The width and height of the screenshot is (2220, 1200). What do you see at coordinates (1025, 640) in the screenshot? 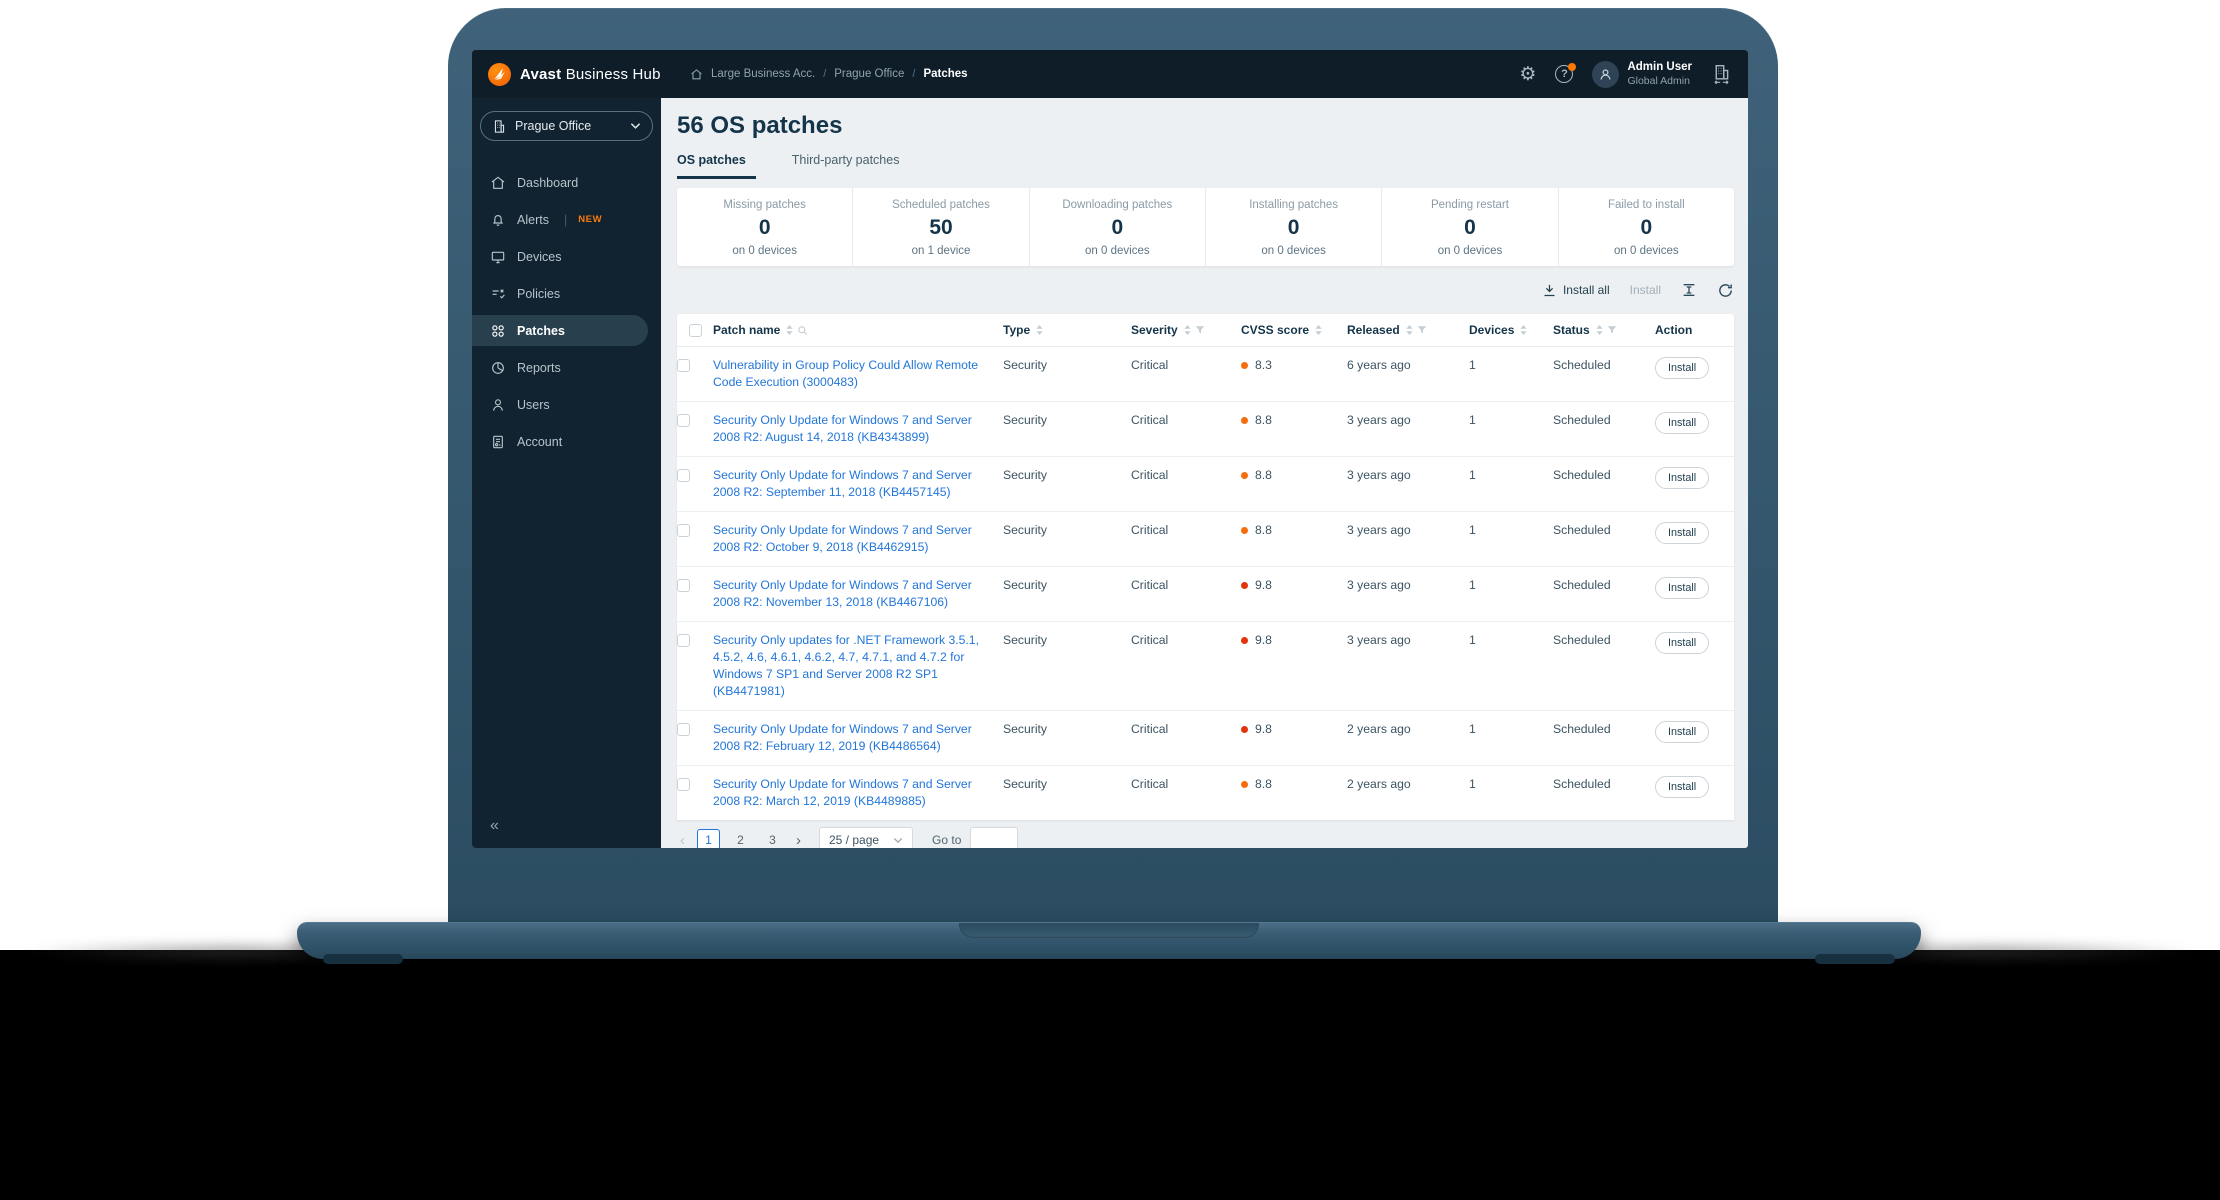
I see `patch-type: Security` at bounding box center [1025, 640].